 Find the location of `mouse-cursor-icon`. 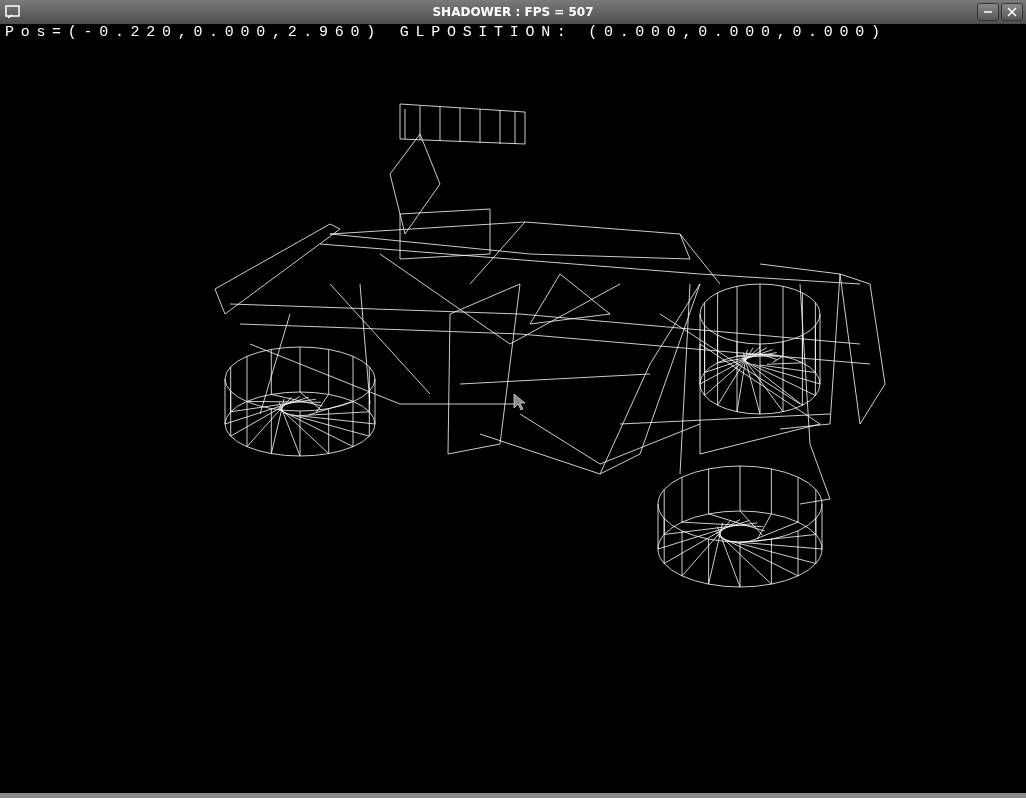

mouse-cursor-icon is located at coordinates (519, 402).